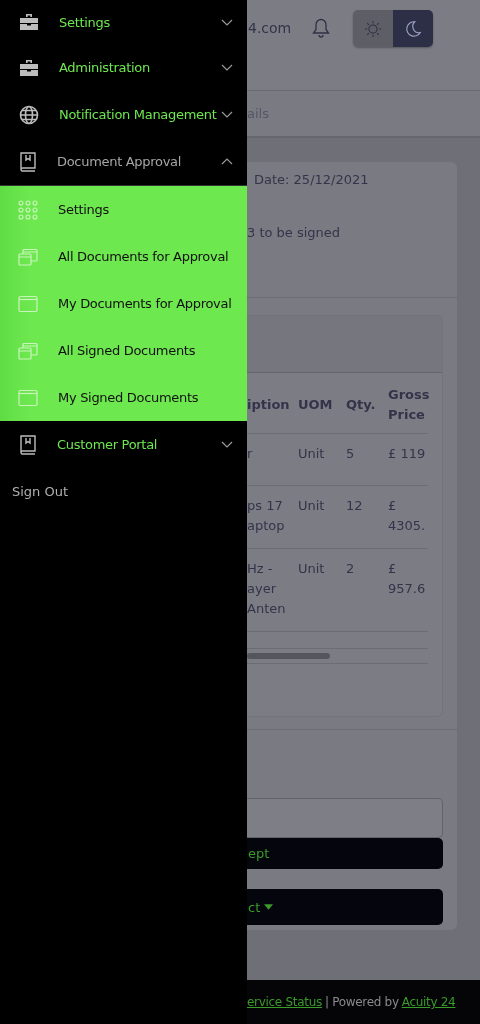  What do you see at coordinates (123, 67) in the screenshot?
I see `menu-item: Administration` at bounding box center [123, 67].